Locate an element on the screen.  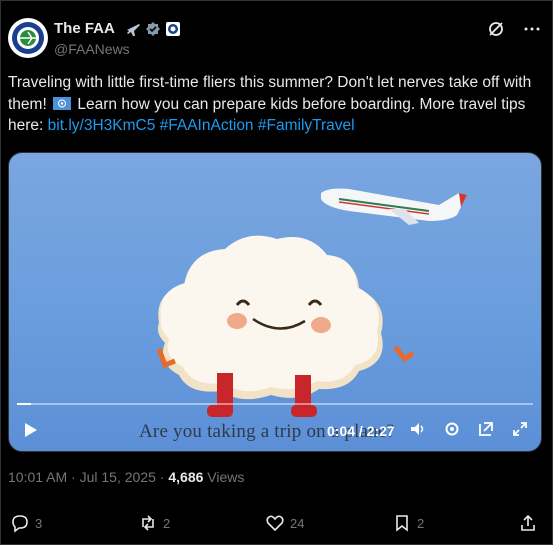
like-button: 24 is located at coordinates (284, 523).